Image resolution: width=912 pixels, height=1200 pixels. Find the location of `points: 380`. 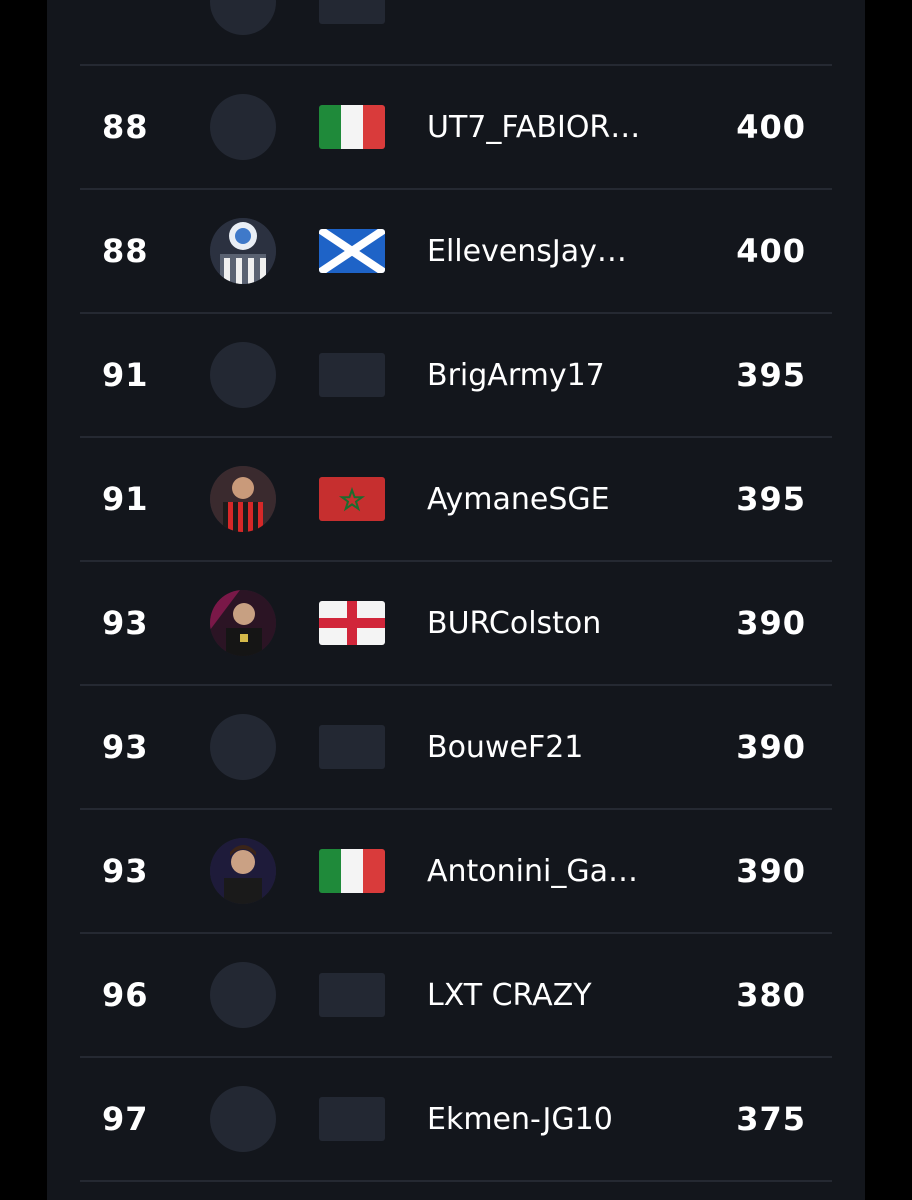

points: 380 is located at coordinates (771, 995).